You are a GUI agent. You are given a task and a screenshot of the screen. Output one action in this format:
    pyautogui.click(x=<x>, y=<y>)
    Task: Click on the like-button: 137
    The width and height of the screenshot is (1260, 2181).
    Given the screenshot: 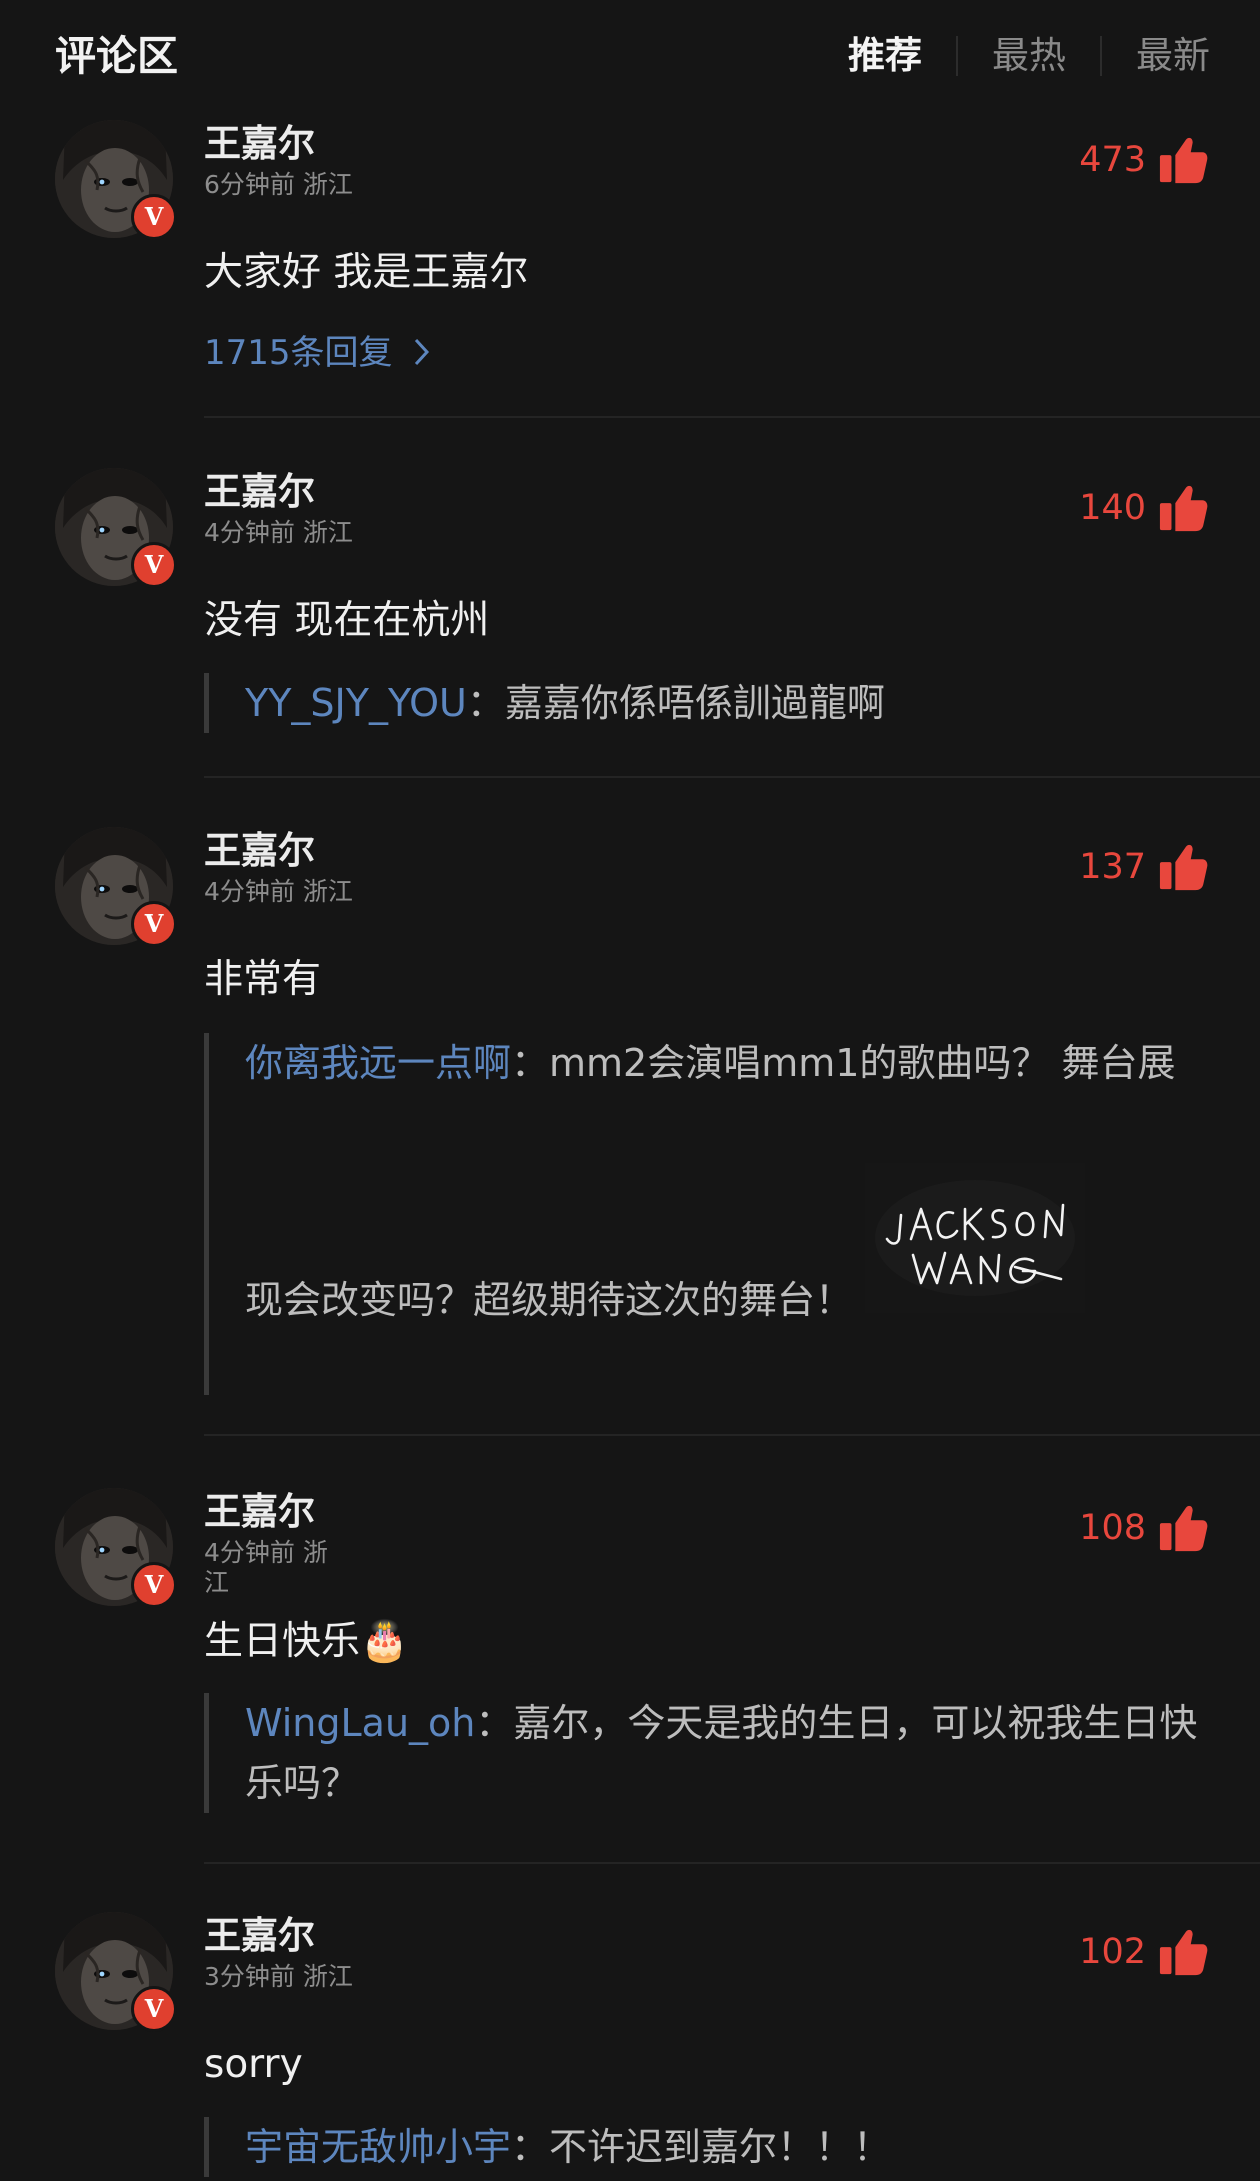 What is the action you would take?
    pyautogui.click(x=1144, y=867)
    